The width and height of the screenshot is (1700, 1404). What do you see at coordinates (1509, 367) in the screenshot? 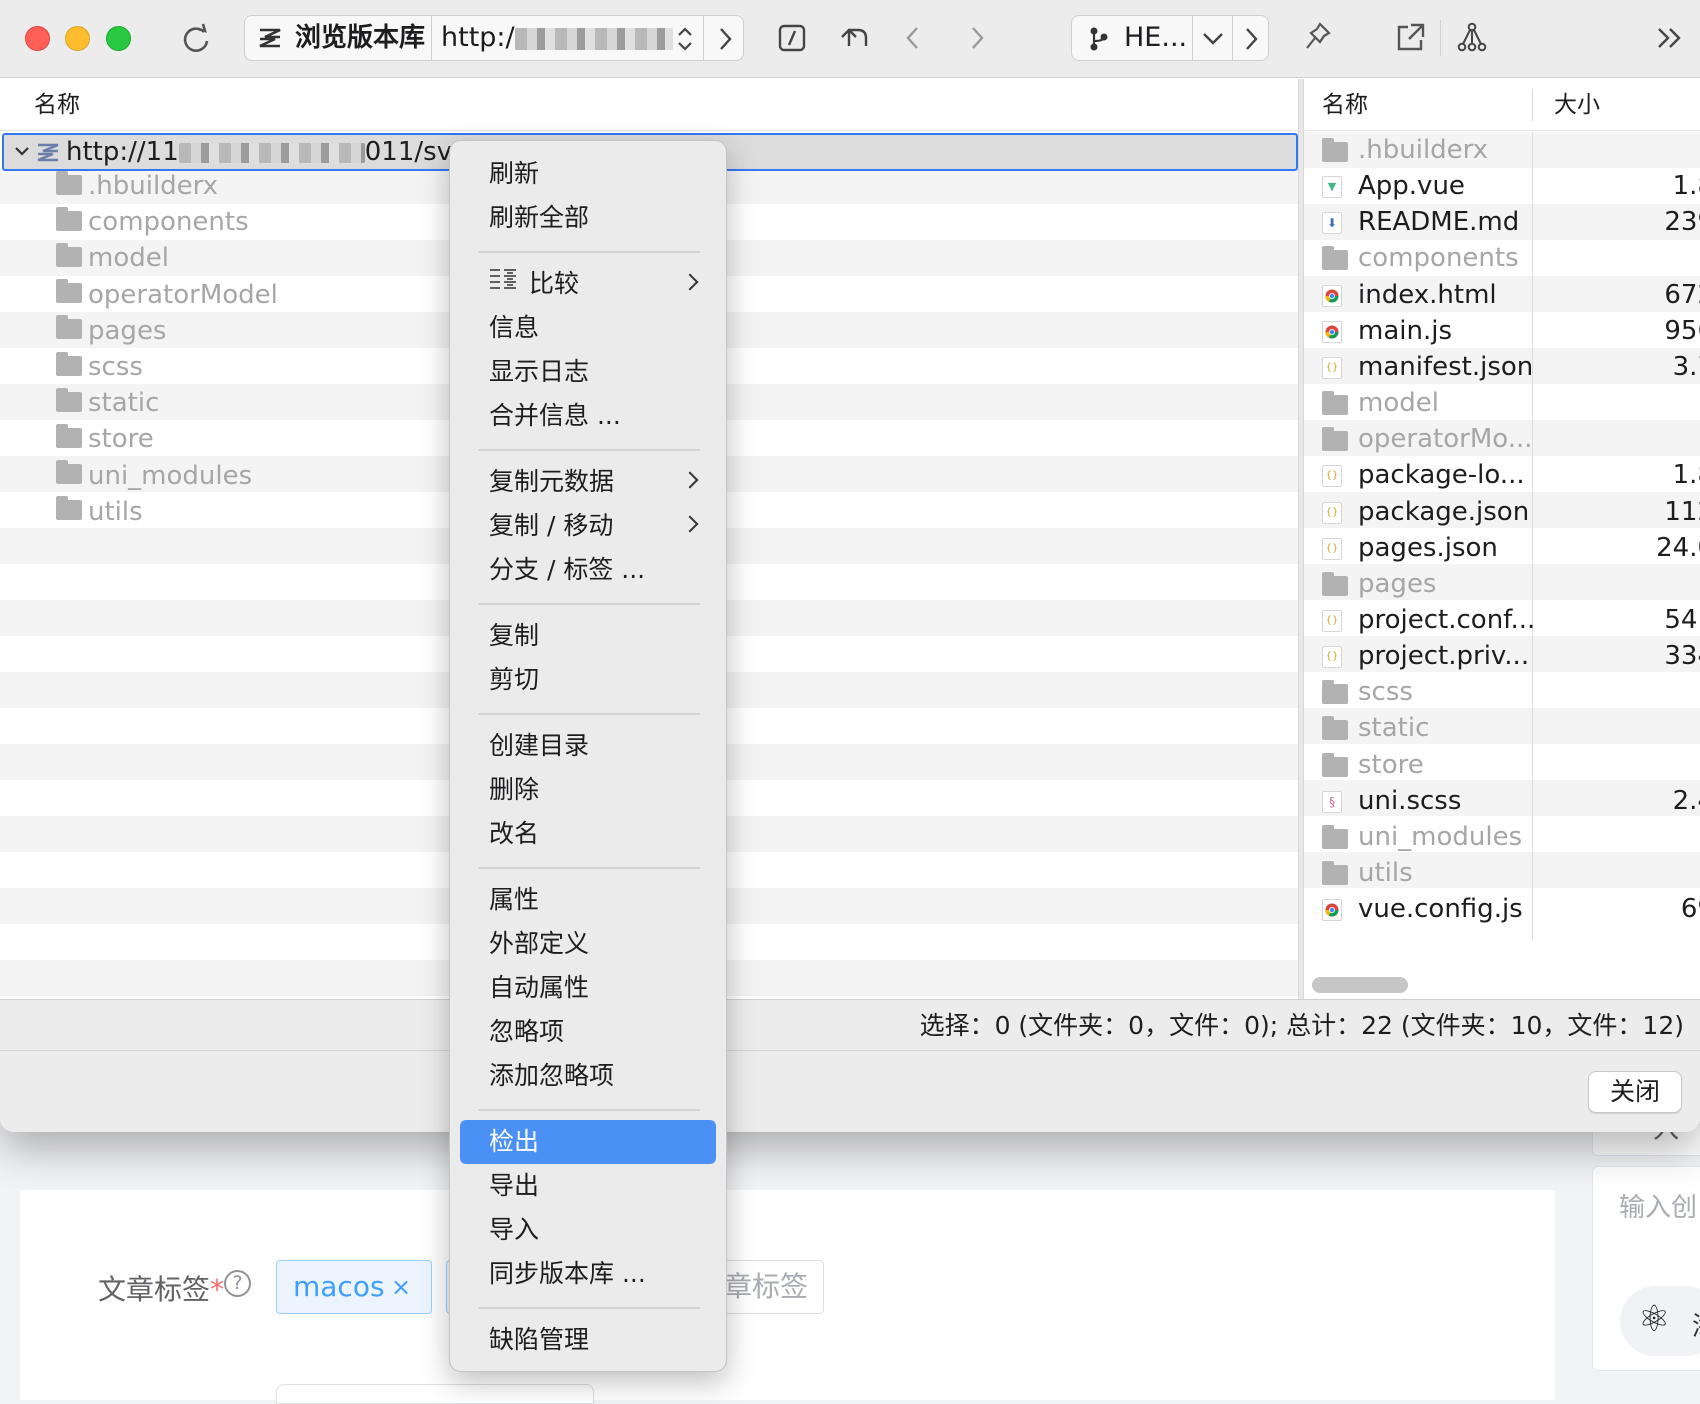
I see `file-row: {} manifest.json 3.7` at bounding box center [1509, 367].